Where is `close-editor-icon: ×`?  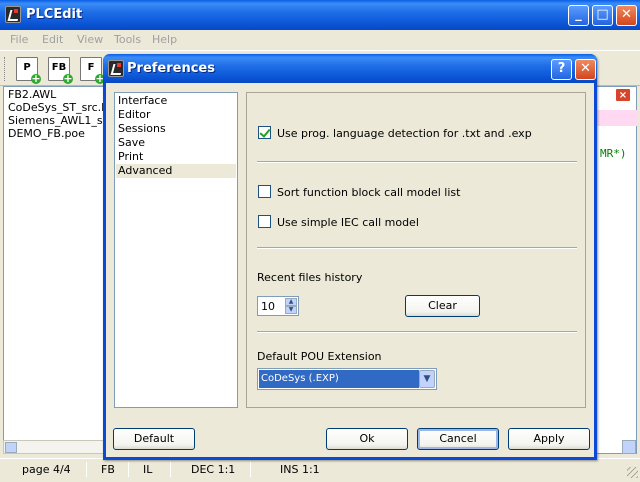 close-editor-icon: × is located at coordinates (623, 95).